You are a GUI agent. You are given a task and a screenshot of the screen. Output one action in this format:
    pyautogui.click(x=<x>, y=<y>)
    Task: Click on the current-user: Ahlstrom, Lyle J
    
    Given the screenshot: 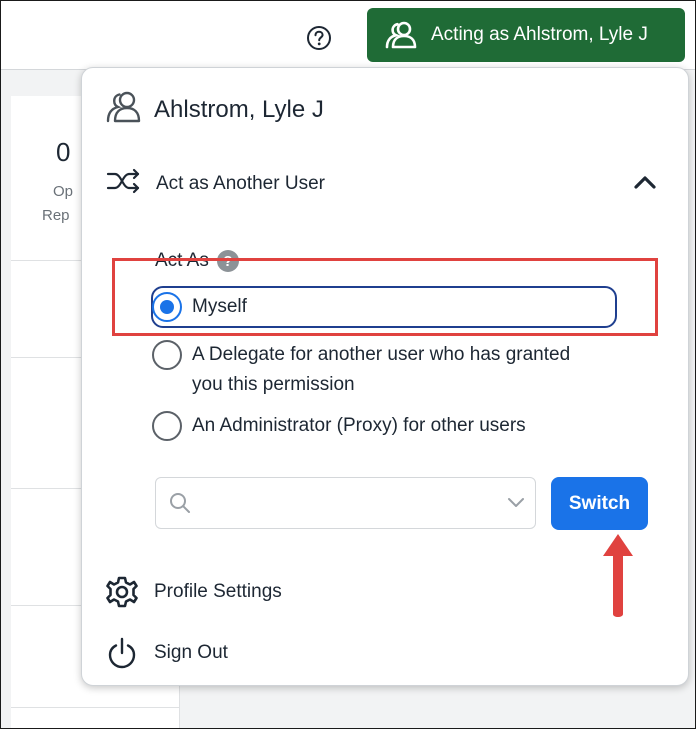 What is the action you would take?
    pyautogui.click(x=215, y=109)
    